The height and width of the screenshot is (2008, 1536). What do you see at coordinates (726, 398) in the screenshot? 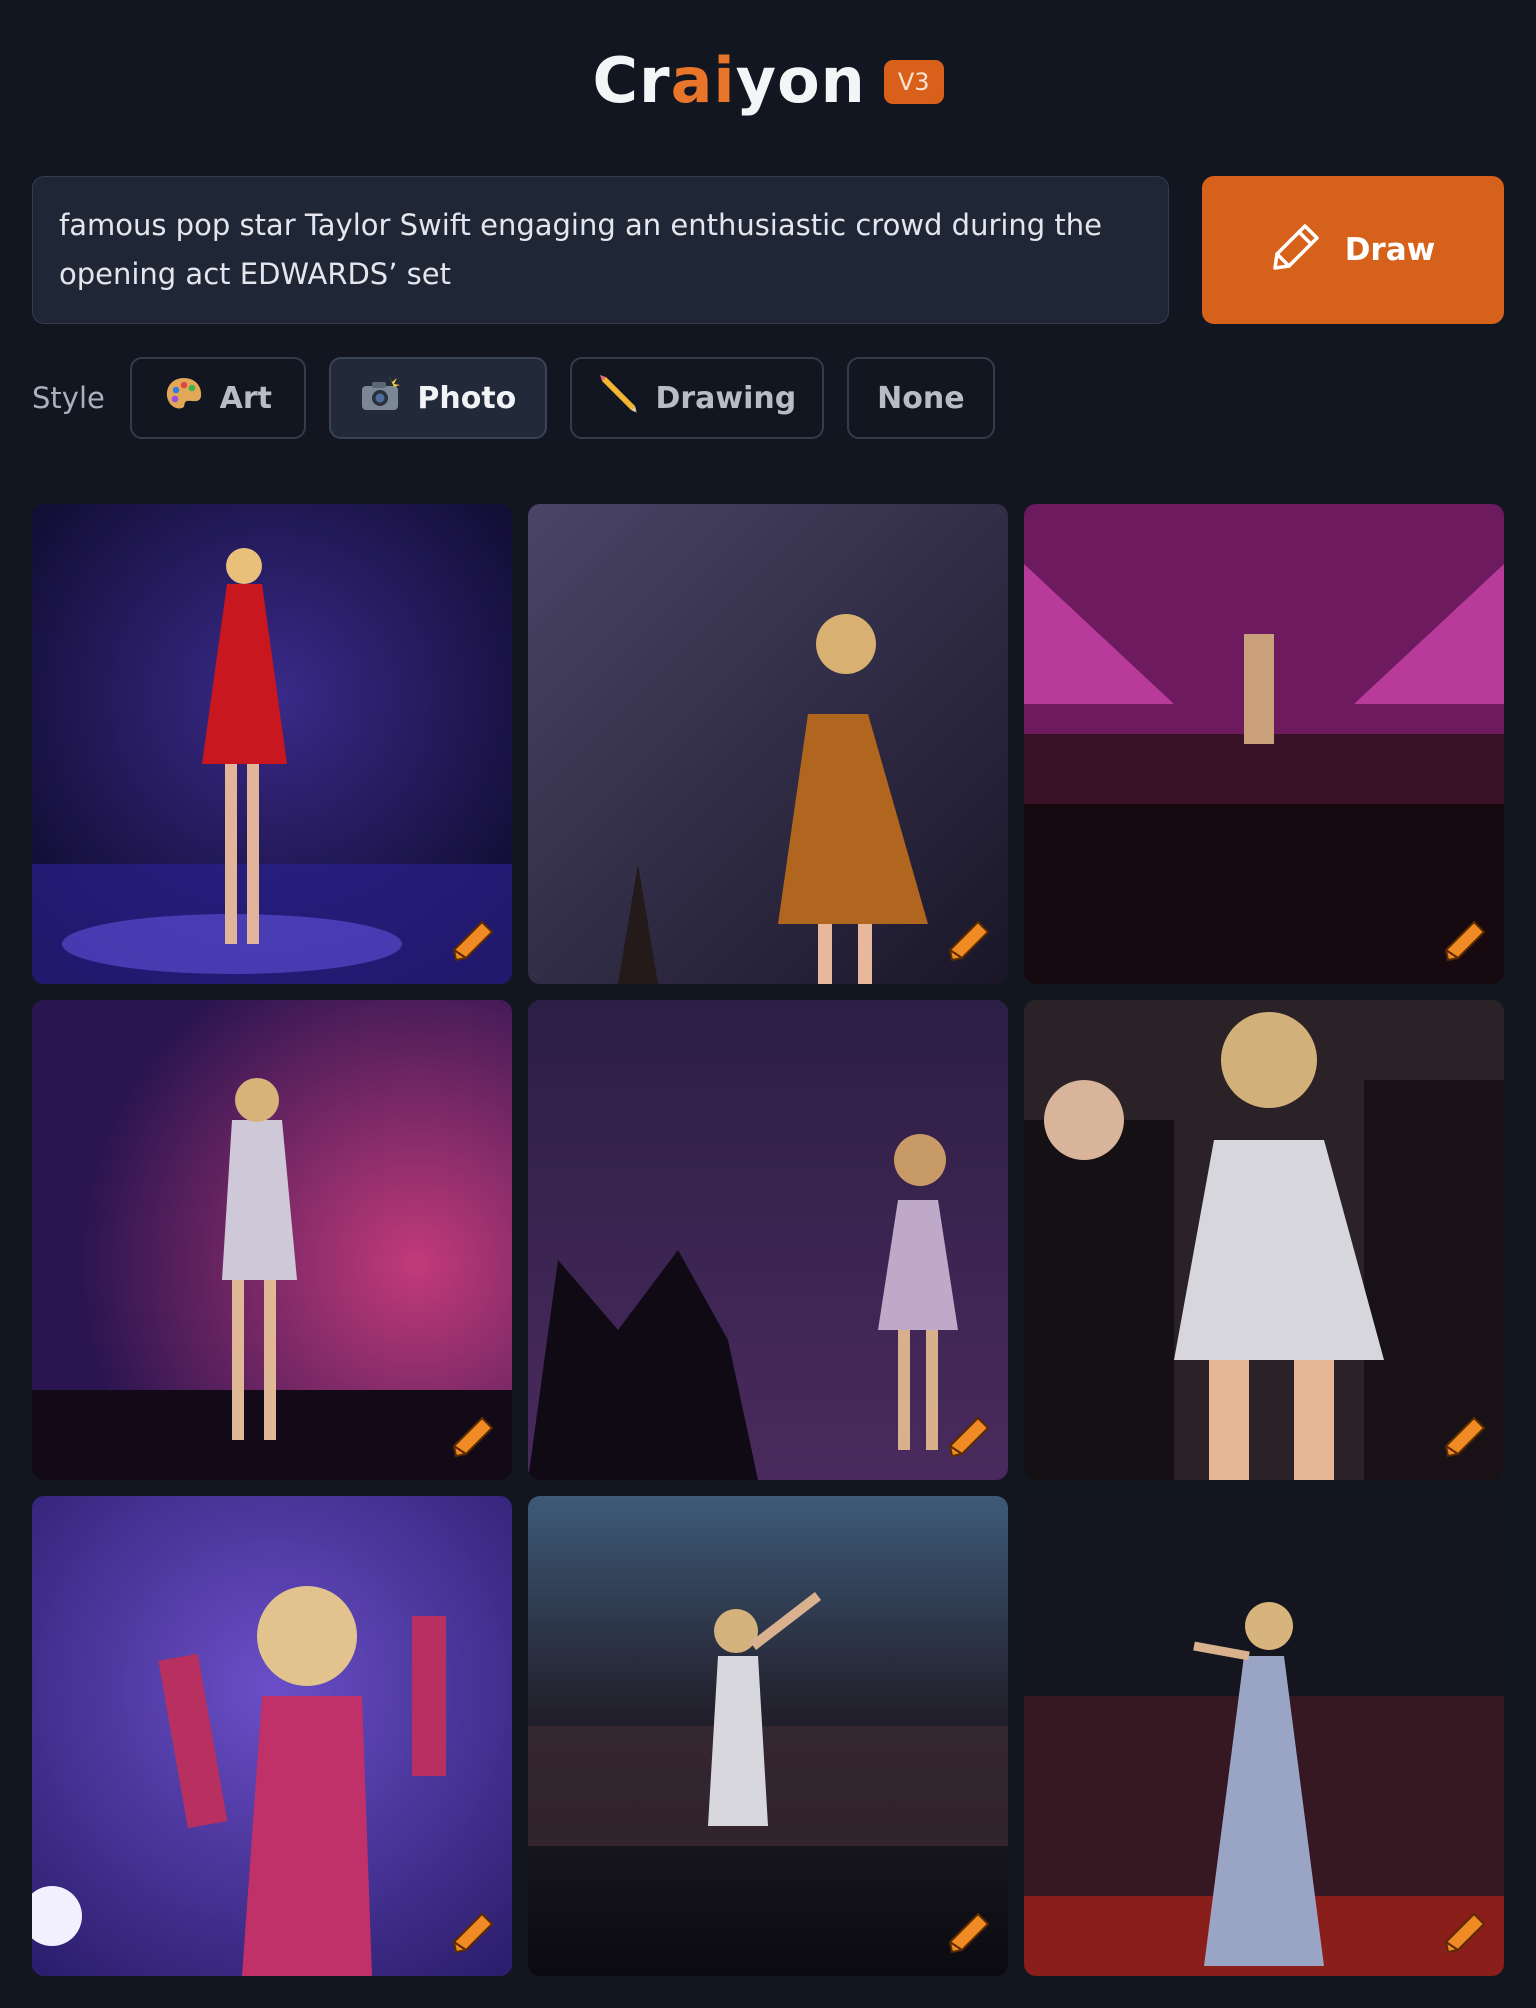
I see `style-option-label: Drawing` at bounding box center [726, 398].